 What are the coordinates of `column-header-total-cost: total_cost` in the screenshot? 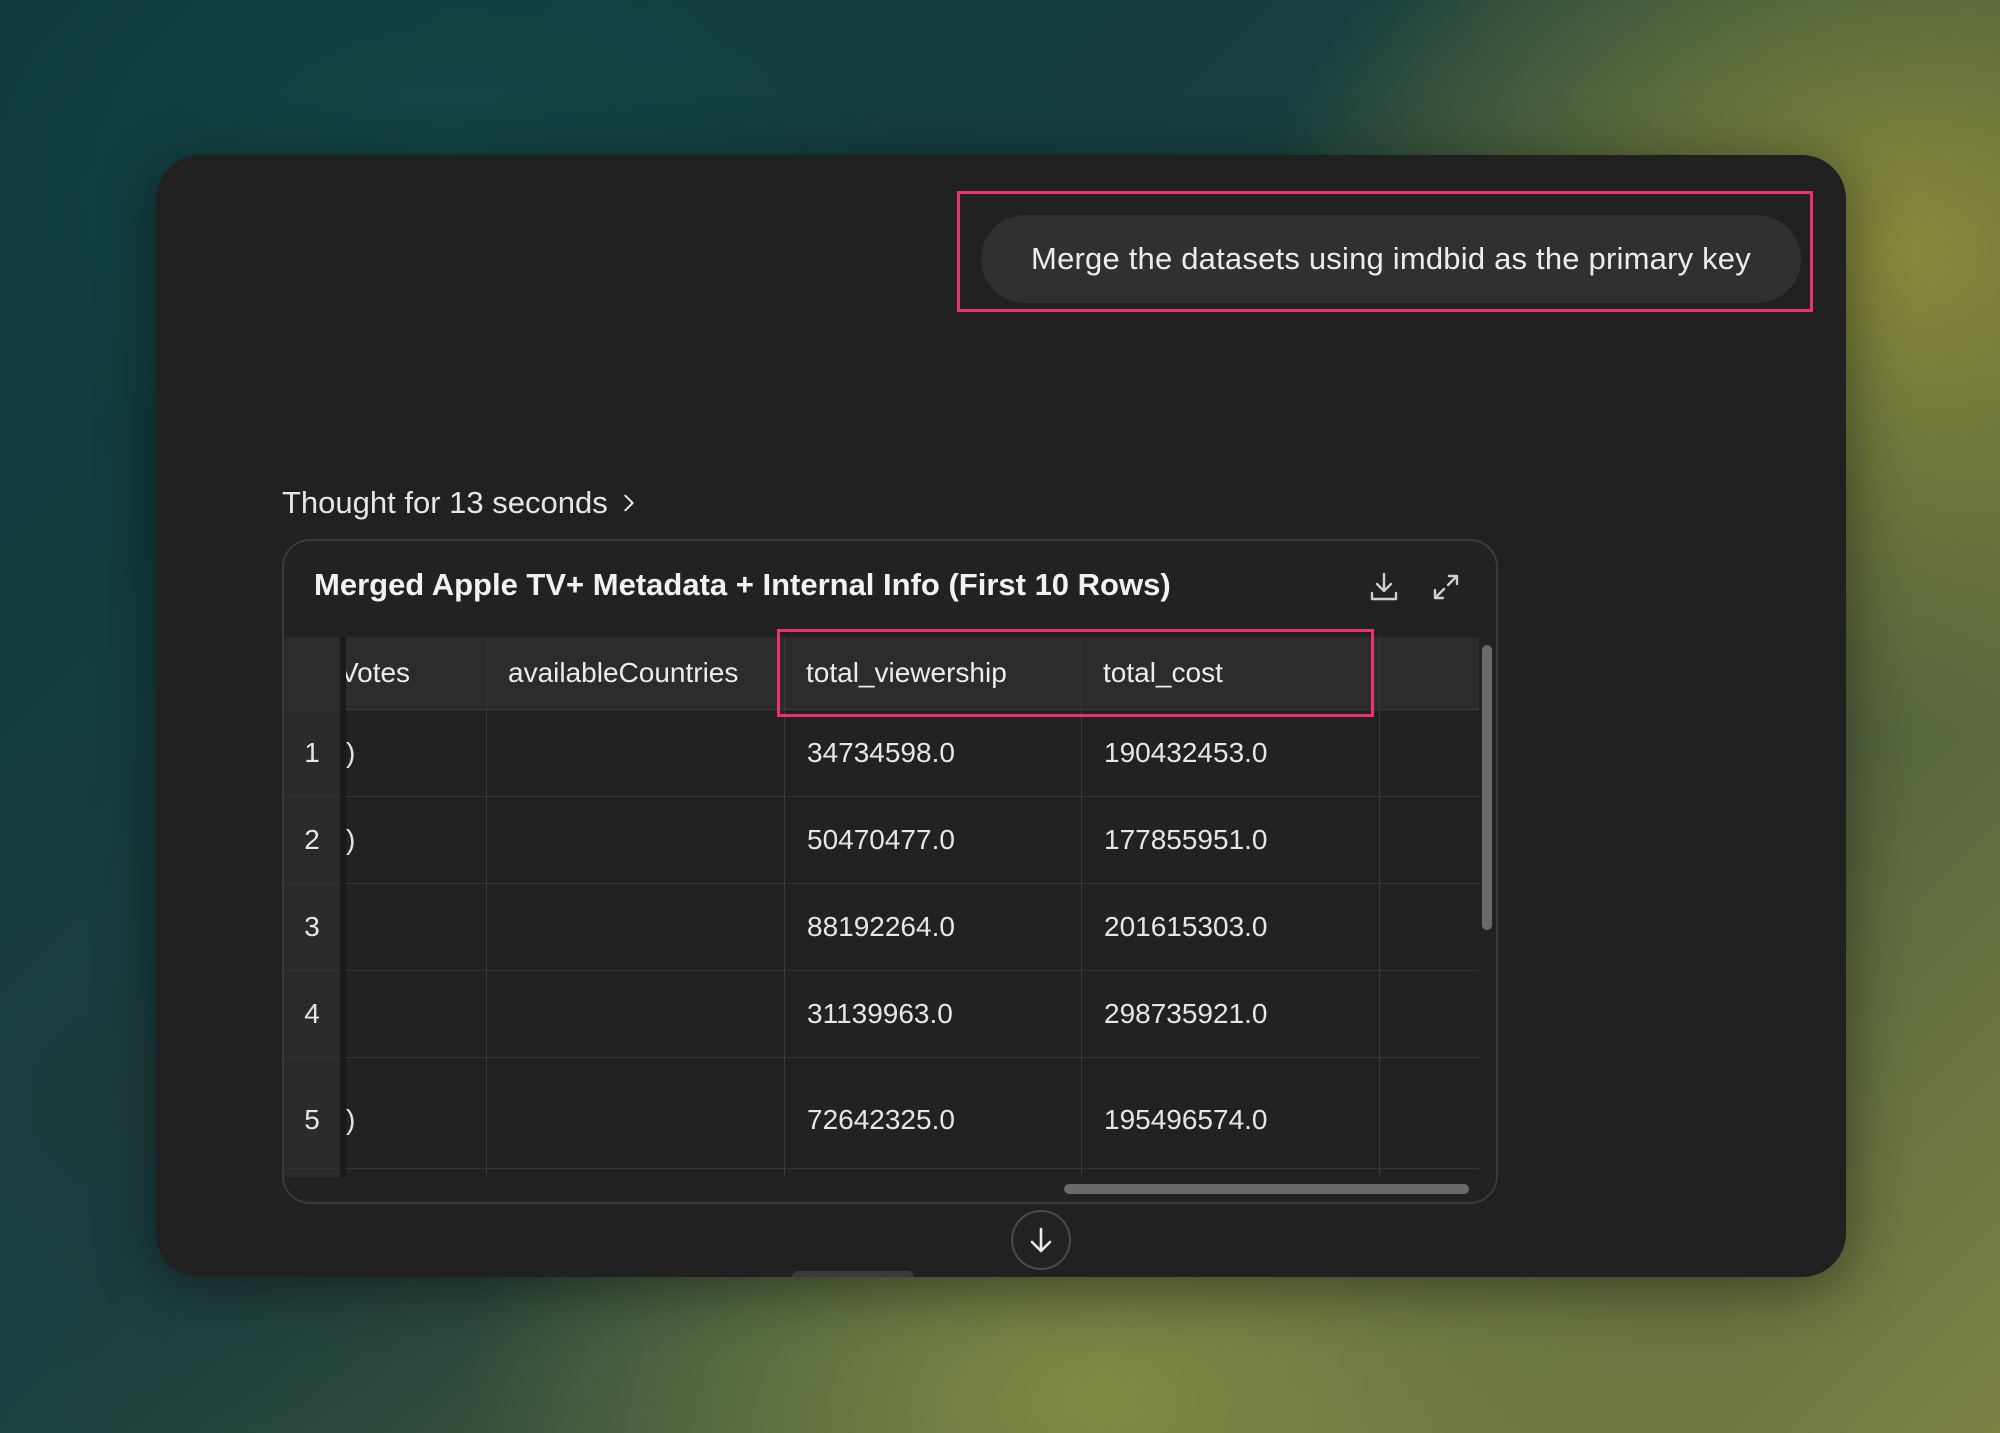 It's located at (1230, 673).